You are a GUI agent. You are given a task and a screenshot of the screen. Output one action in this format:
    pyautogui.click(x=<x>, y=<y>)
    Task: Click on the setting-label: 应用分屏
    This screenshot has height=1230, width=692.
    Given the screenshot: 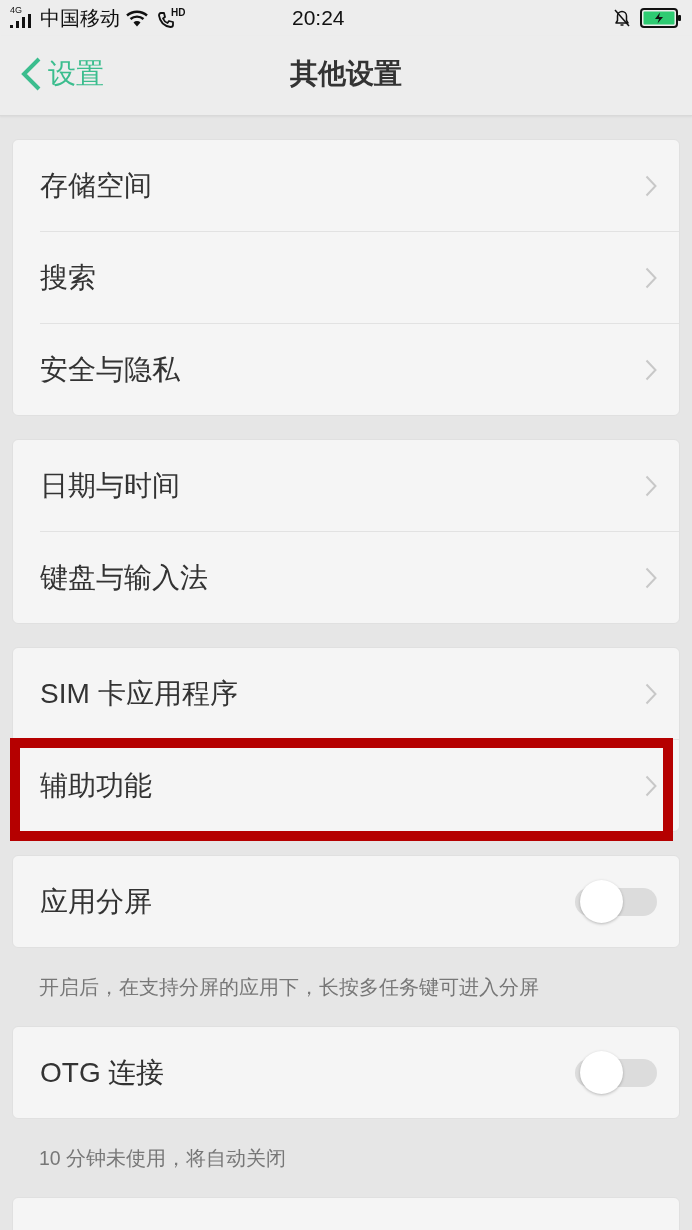 What is the action you would take?
    pyautogui.click(x=96, y=901)
    